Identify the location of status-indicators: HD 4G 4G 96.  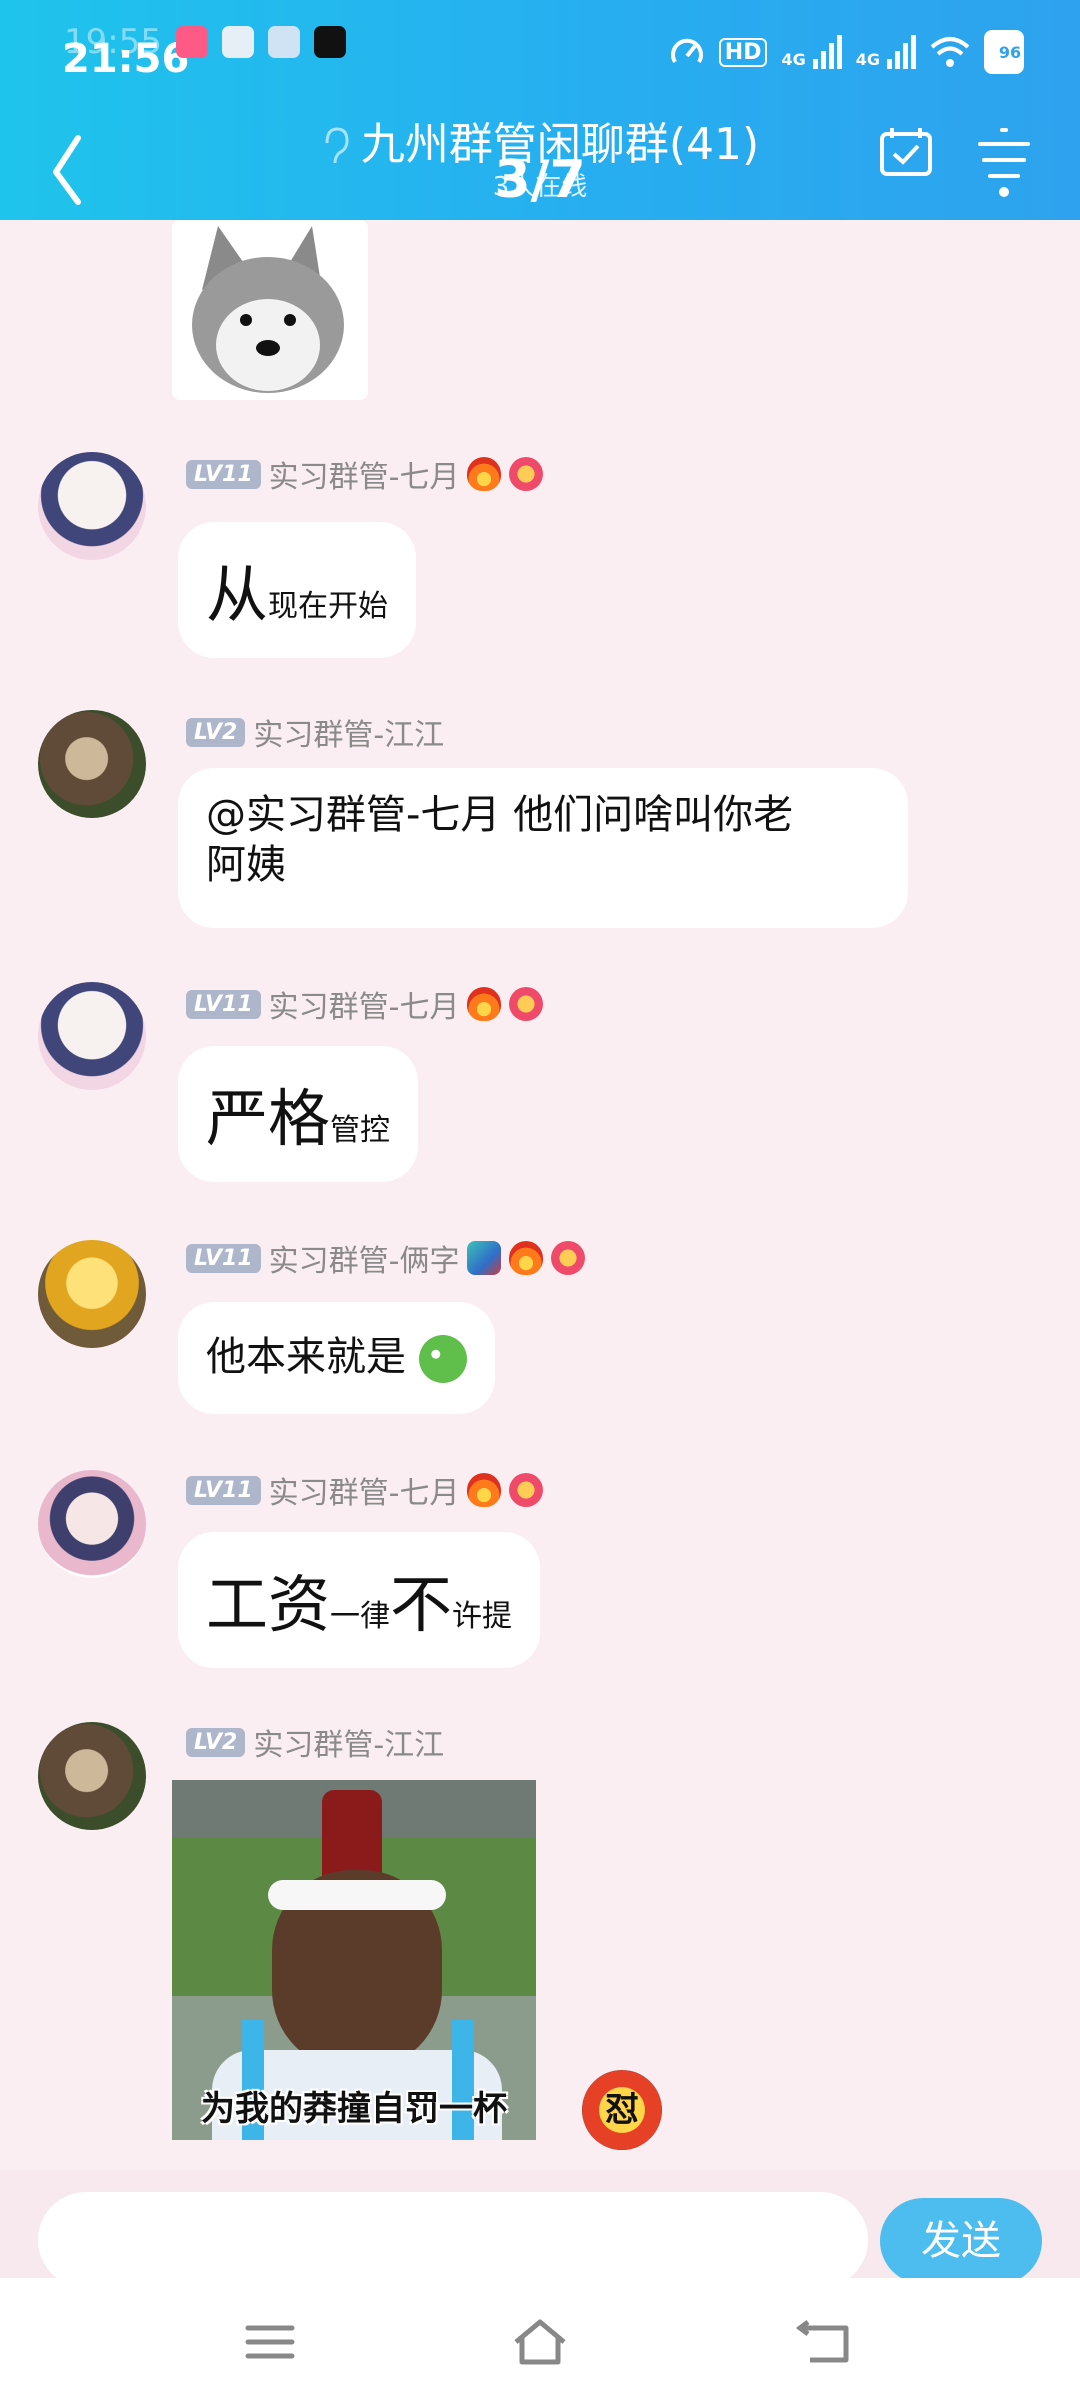
(849, 52).